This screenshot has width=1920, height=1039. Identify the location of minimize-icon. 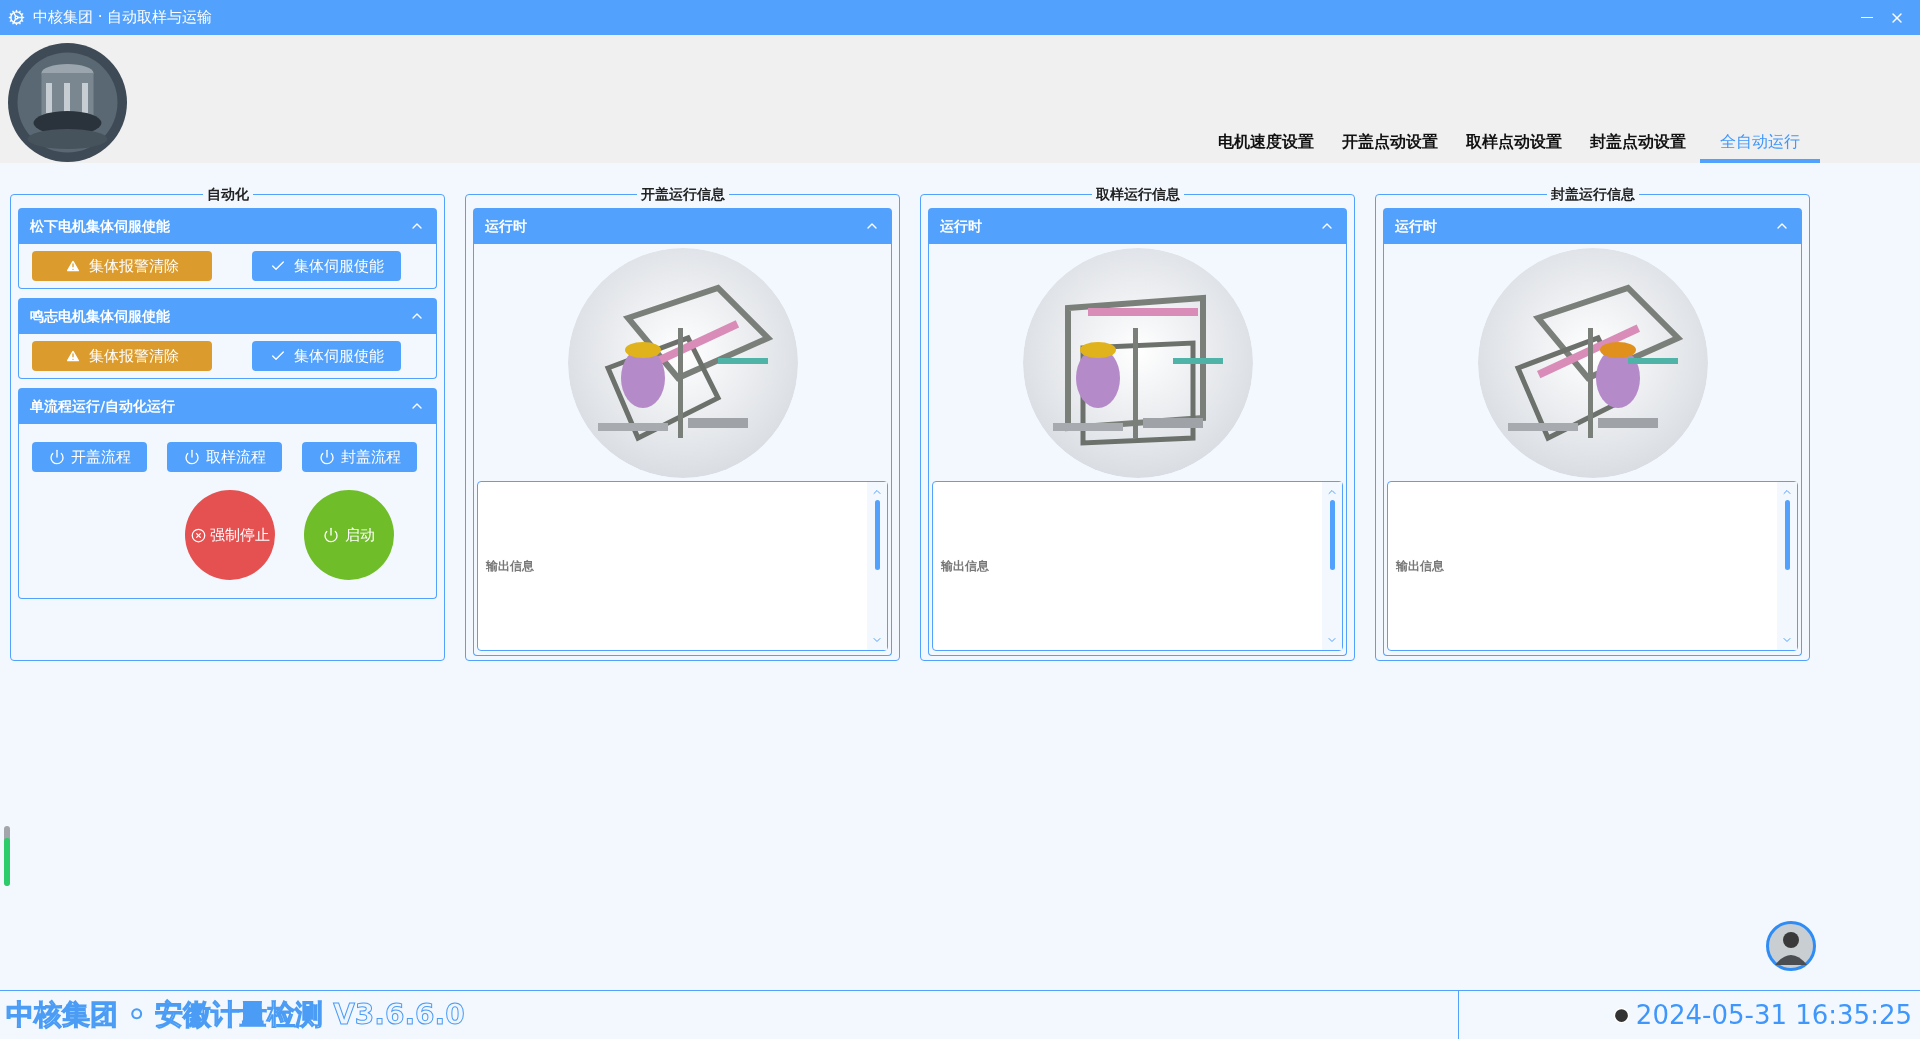
(1867, 17).